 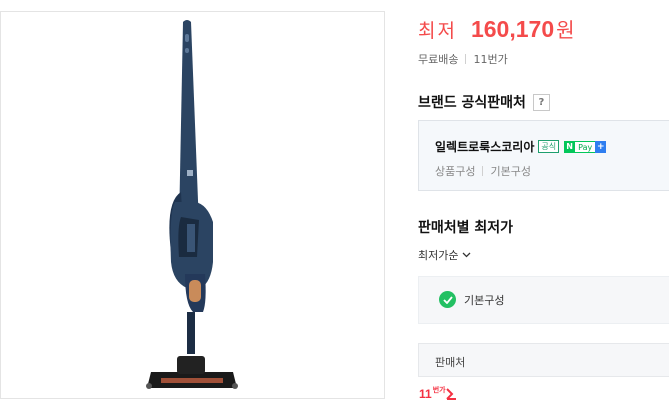 I want to click on seller-table-header: 판매처, so click(x=543, y=360).